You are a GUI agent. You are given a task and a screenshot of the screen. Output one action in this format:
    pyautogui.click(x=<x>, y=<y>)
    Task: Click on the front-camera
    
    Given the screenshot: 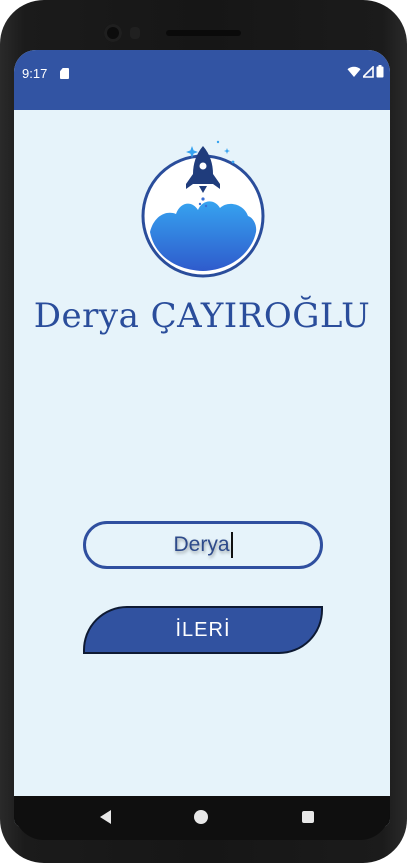 What is the action you would take?
    pyautogui.click(x=113, y=33)
    